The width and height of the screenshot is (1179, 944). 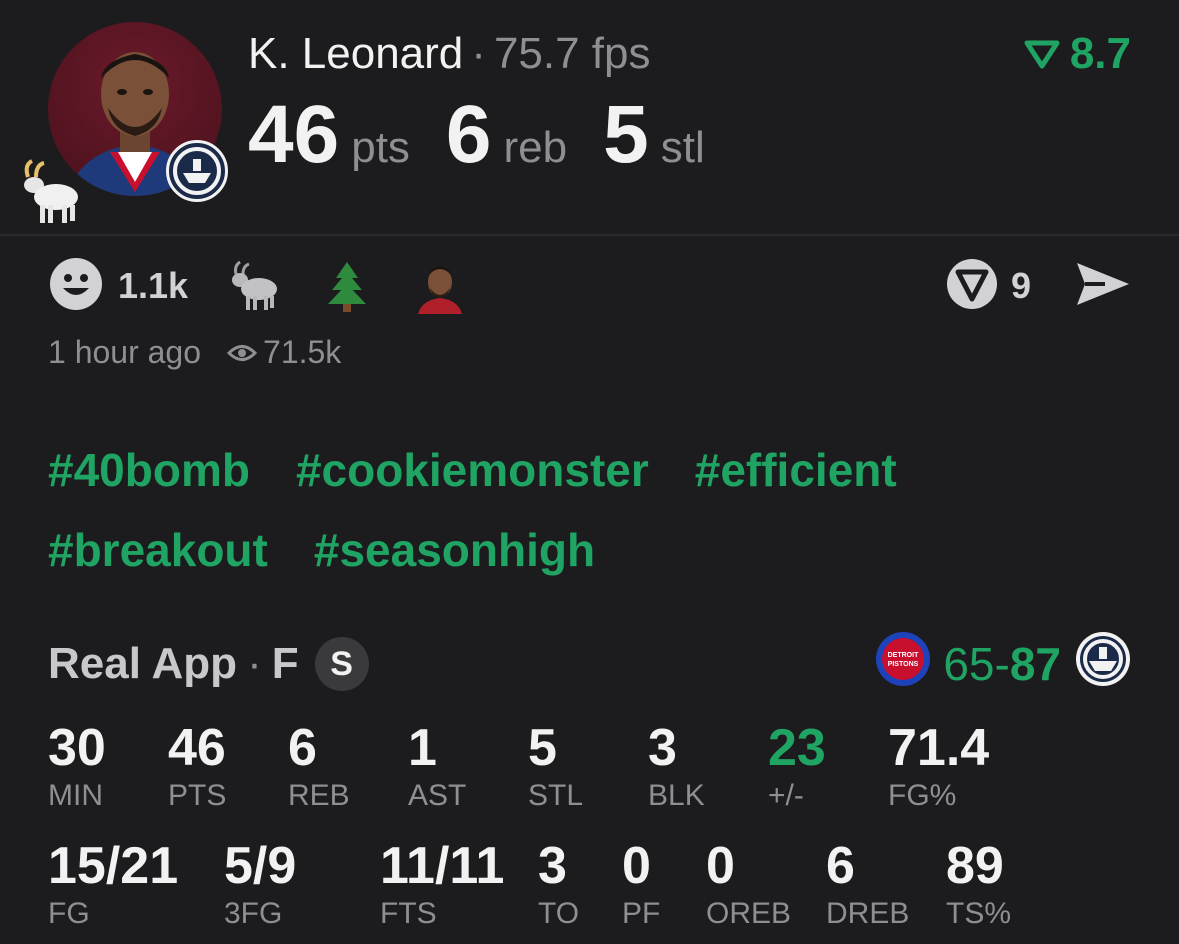 I want to click on hashtag: #seasonhigh, so click(x=454, y=550).